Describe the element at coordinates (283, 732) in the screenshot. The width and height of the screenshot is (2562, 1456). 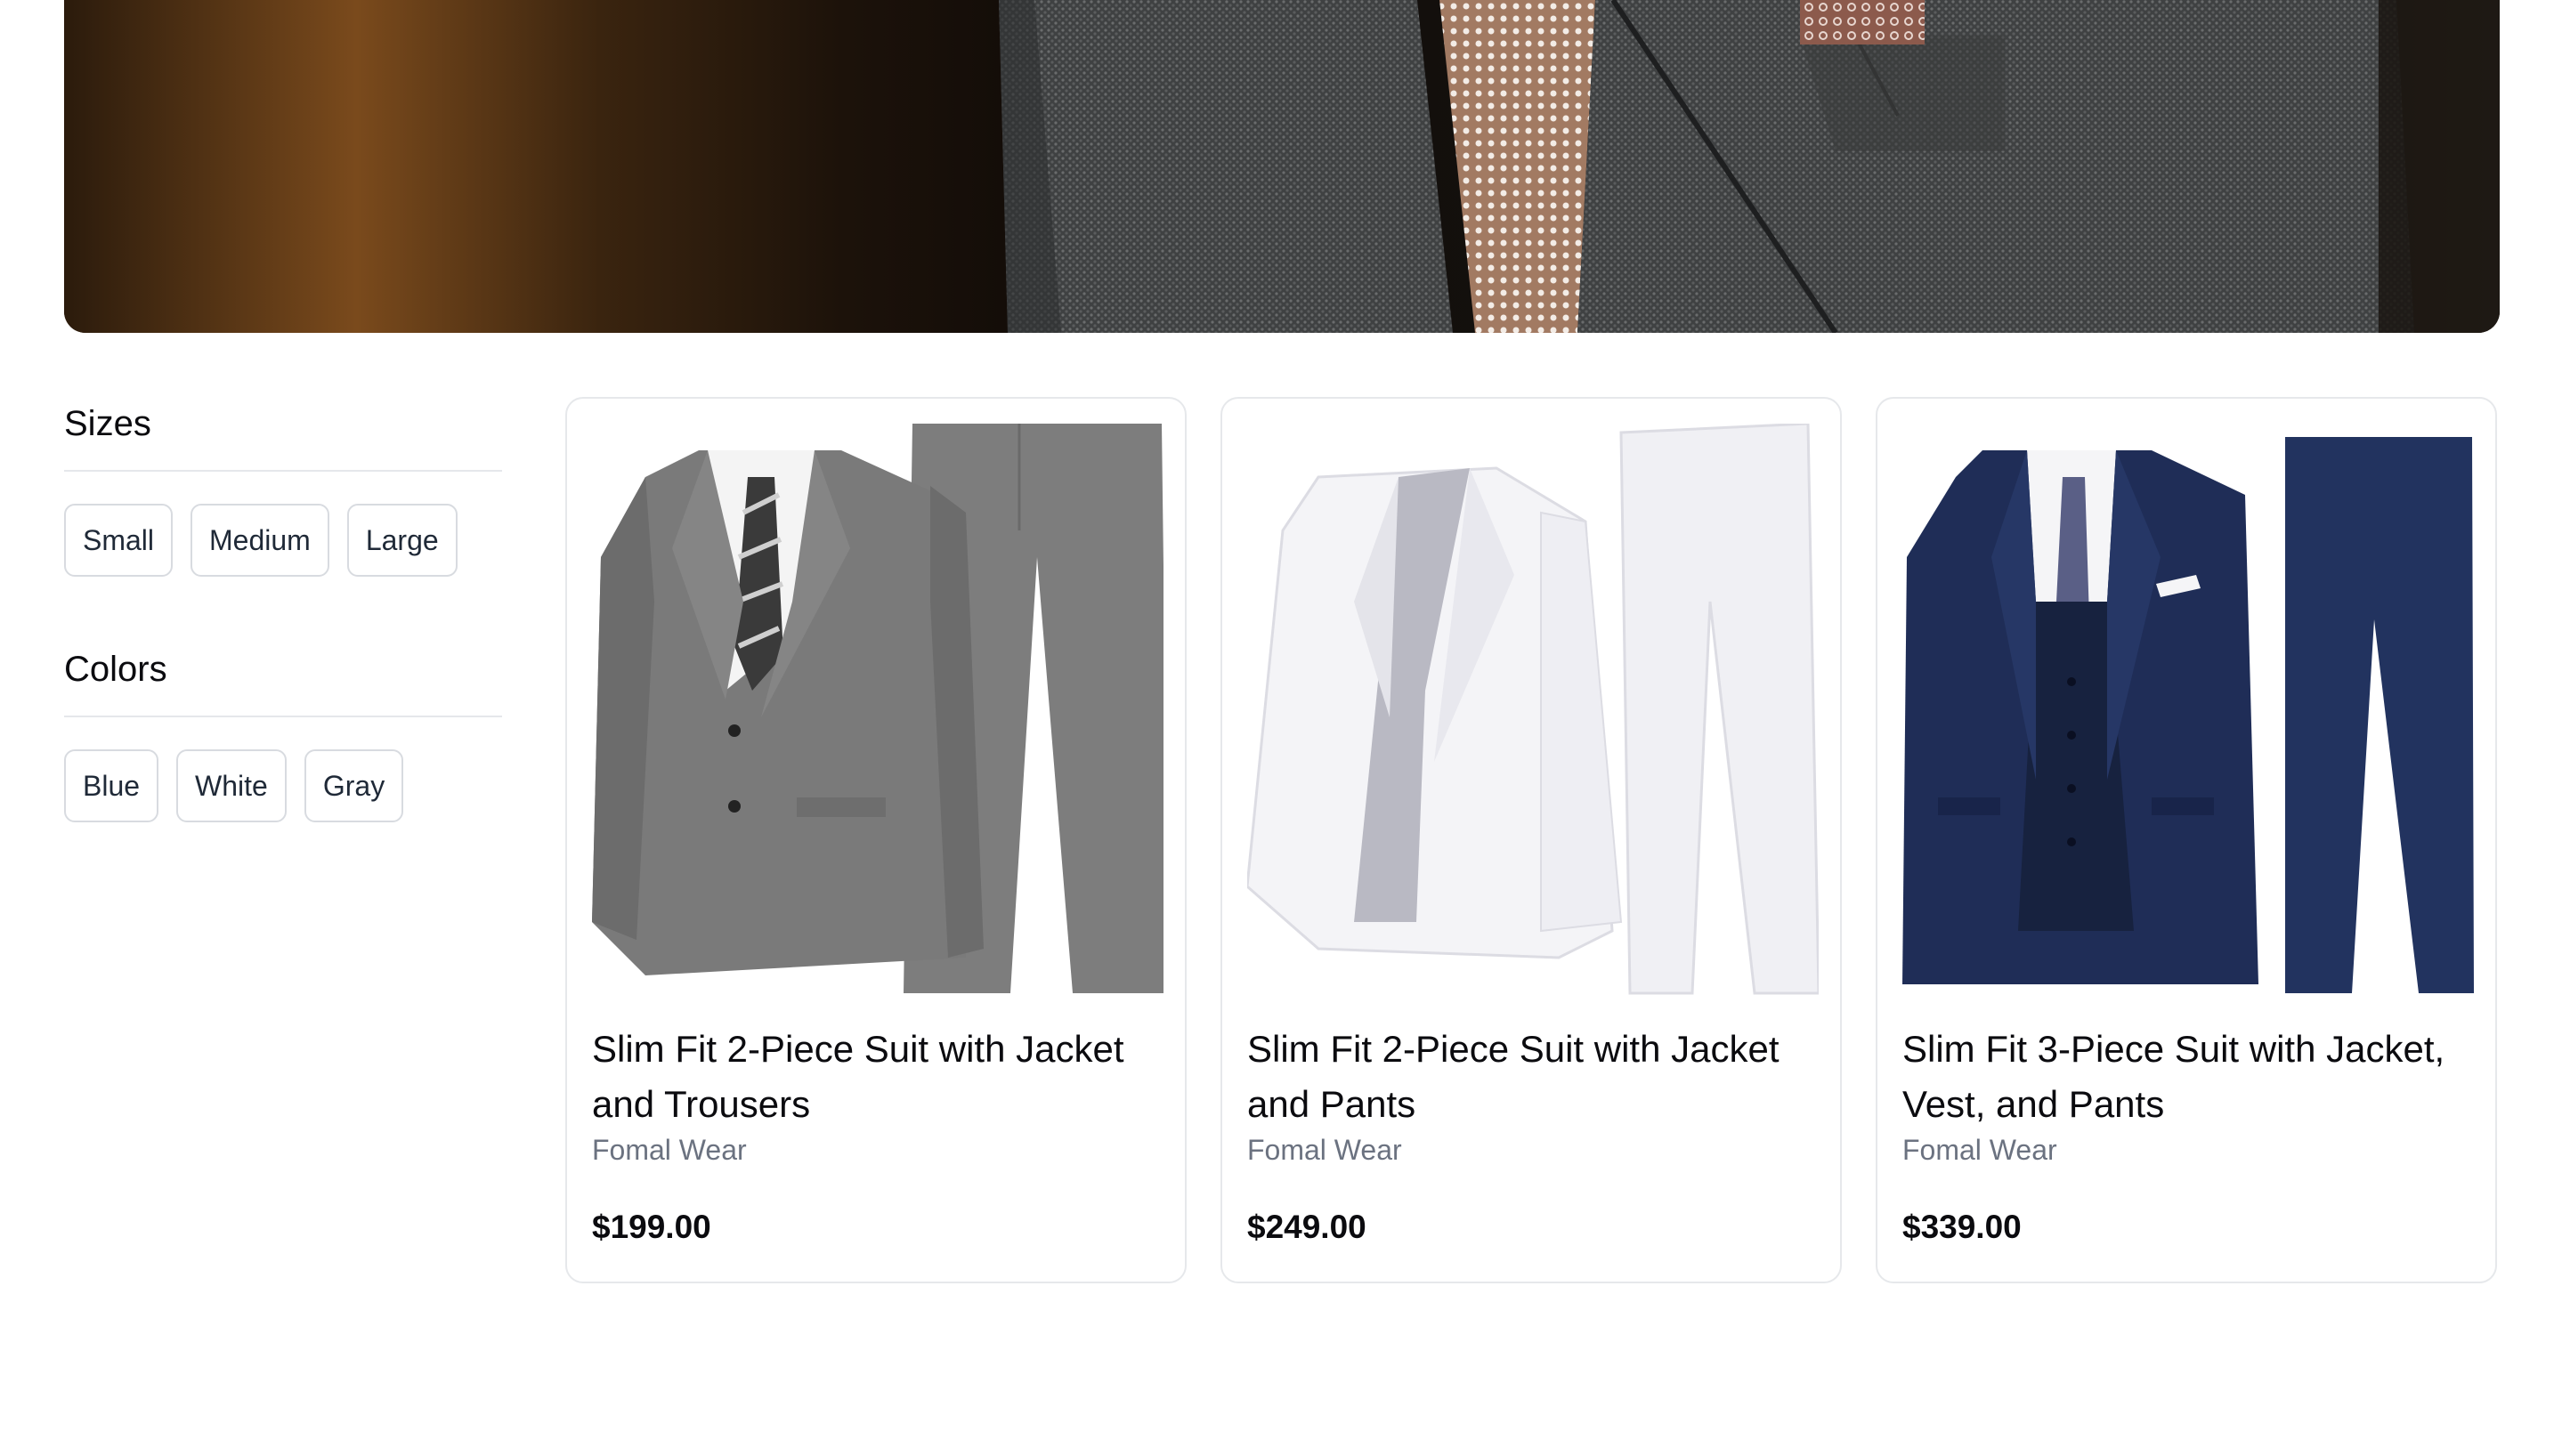
I see `colors-filter: Colors Blue White Gray` at that location.